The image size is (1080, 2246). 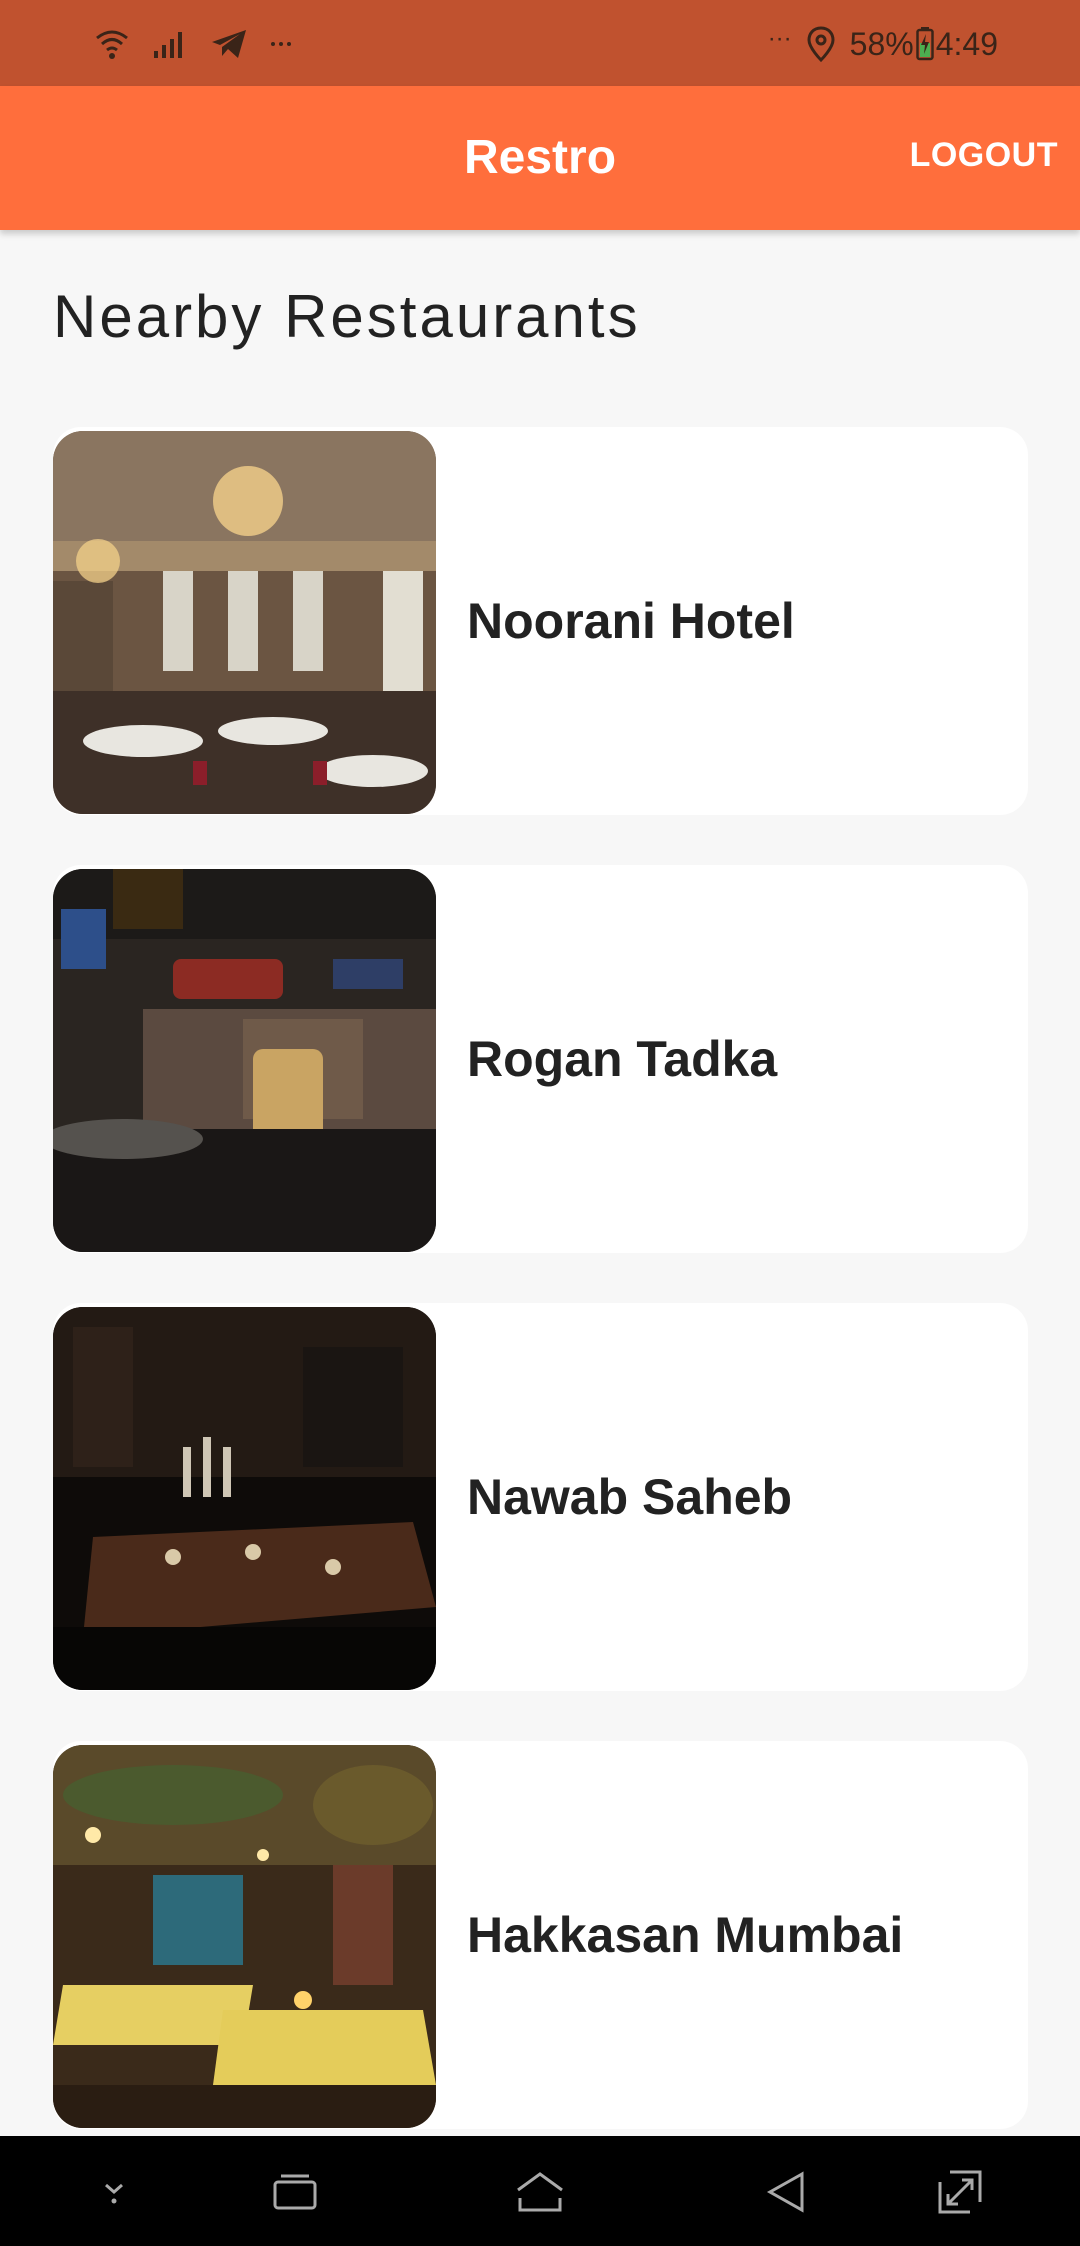 I want to click on restaurant-name: Hakkasan Mumbai, so click(x=685, y=1935).